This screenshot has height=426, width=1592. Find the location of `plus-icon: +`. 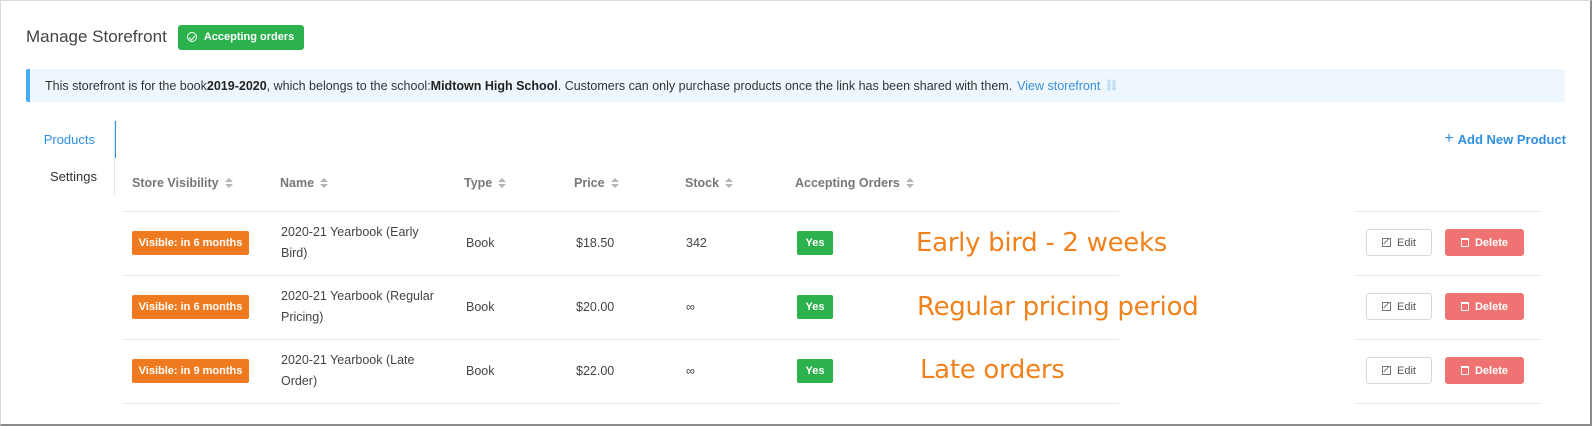

plus-icon: + is located at coordinates (1449, 138).